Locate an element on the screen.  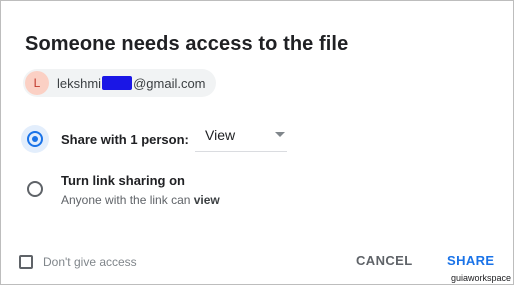
share-with-person-label: Share with 1 person: is located at coordinates (125, 139).